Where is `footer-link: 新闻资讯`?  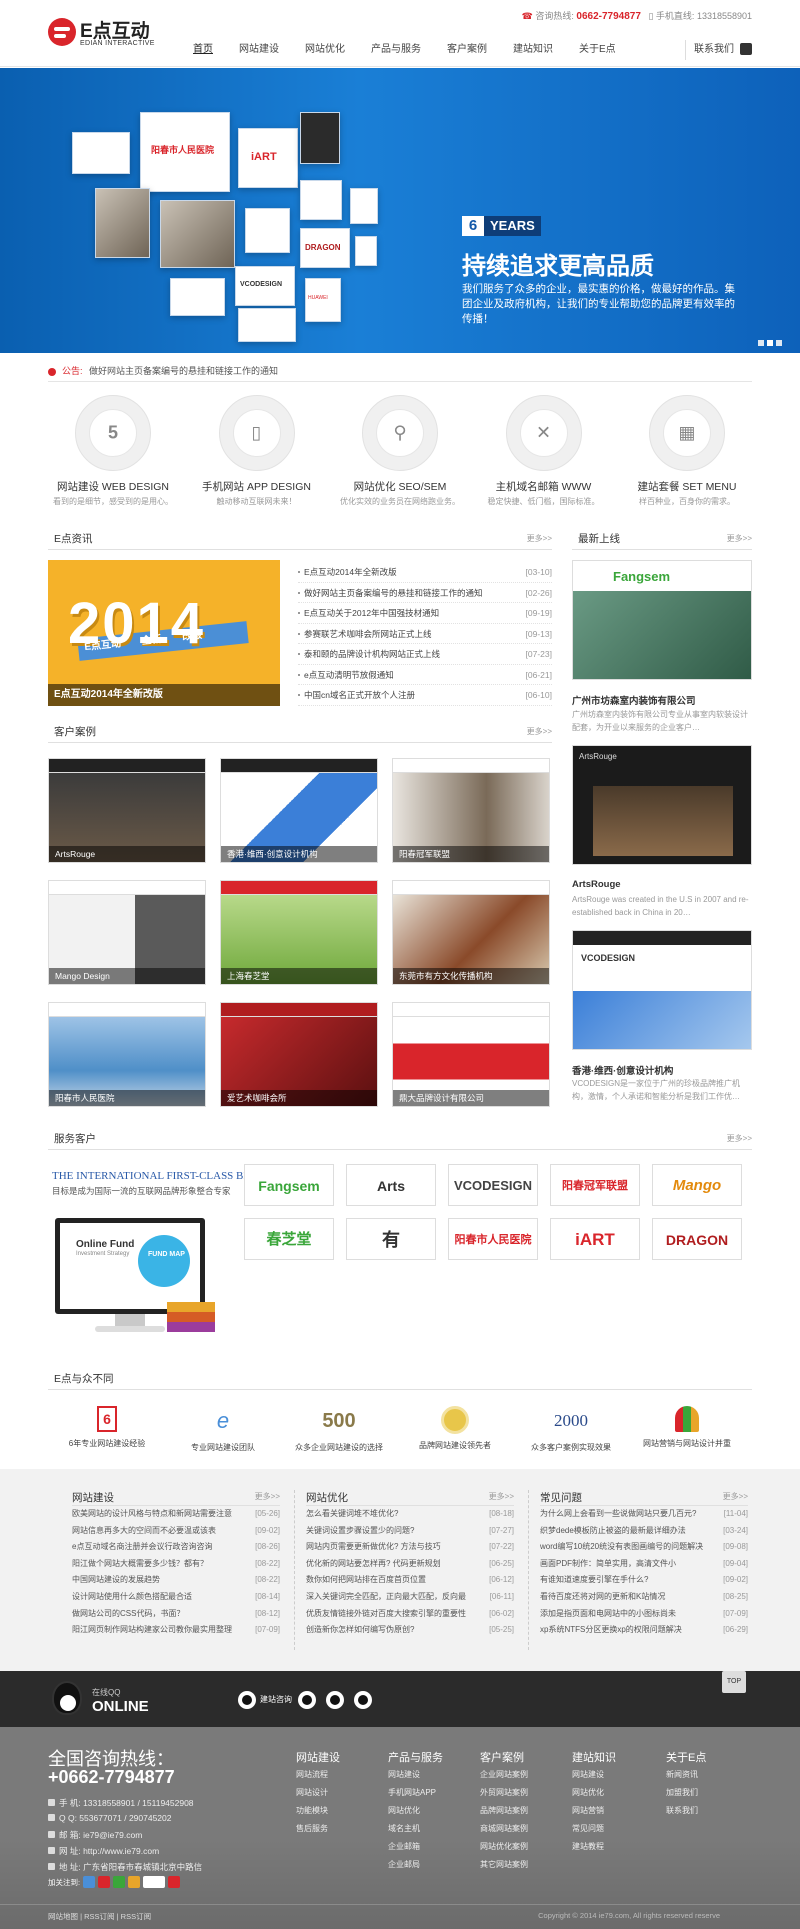 footer-link: 新闻资讯 is located at coordinates (706, 1778).